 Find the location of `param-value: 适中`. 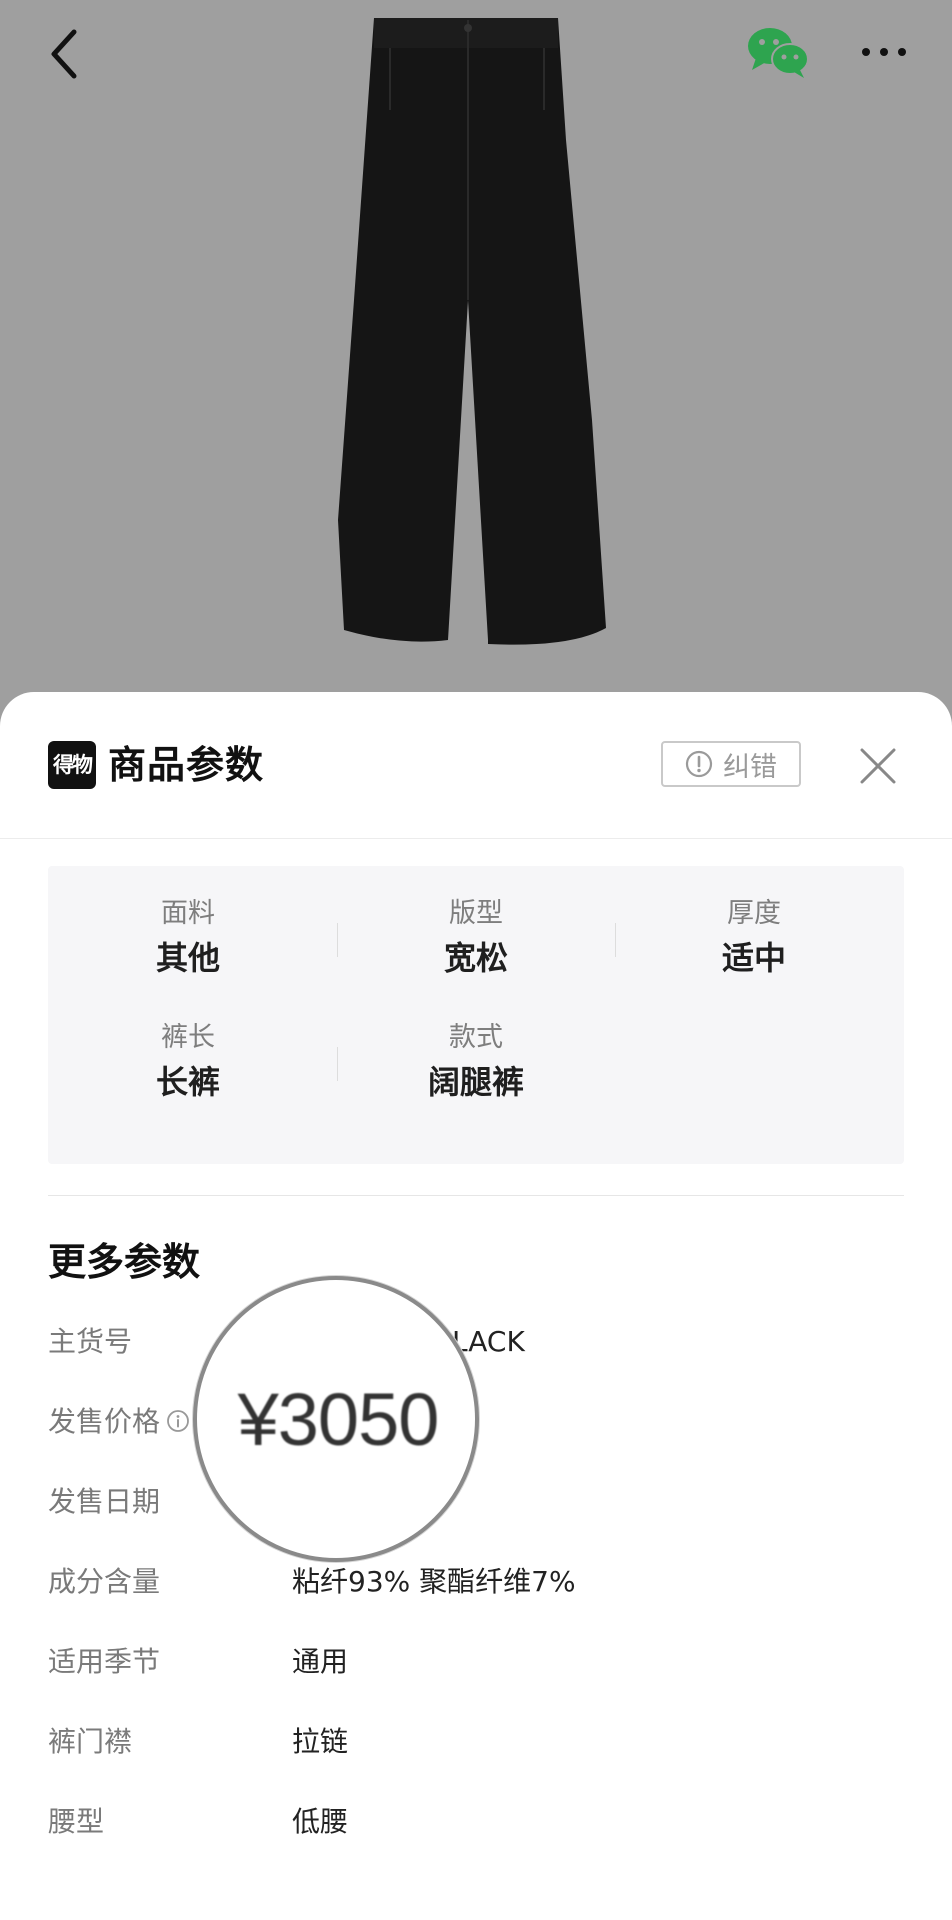

param-value: 适中 is located at coordinates (753, 958).